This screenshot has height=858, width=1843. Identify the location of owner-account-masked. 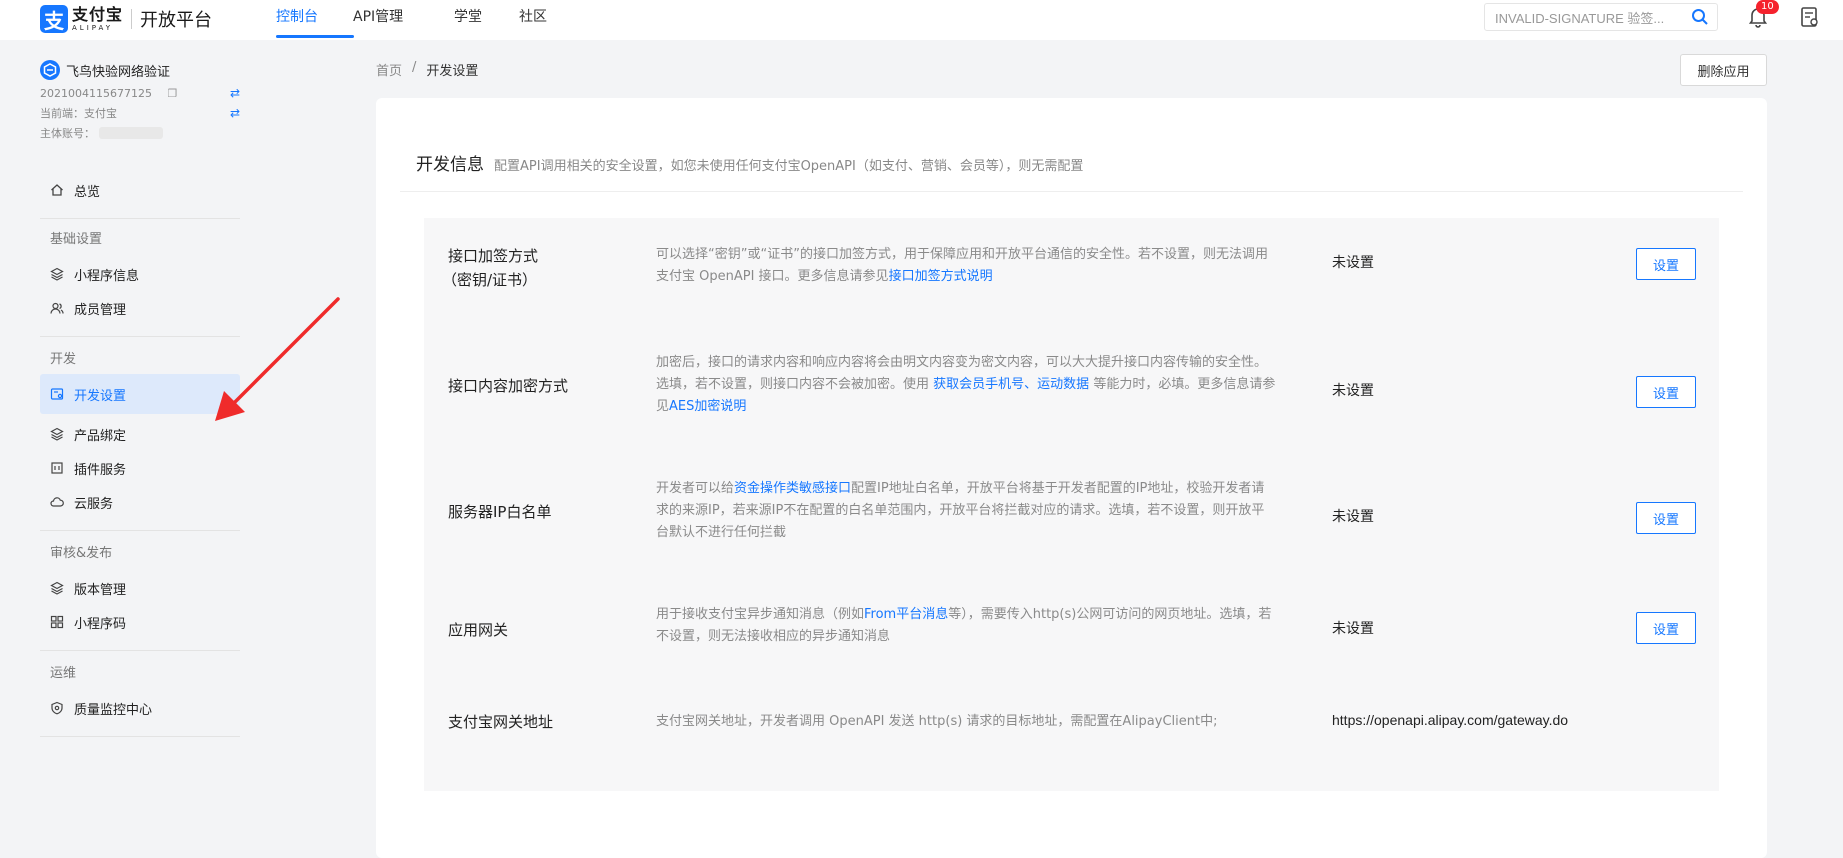
(131, 133).